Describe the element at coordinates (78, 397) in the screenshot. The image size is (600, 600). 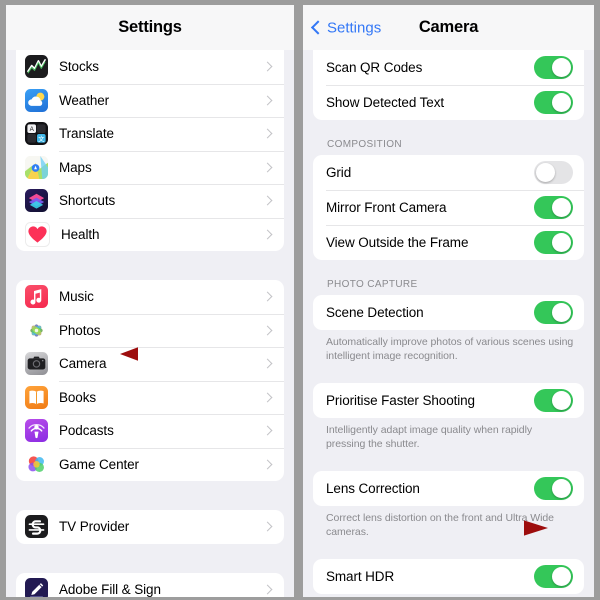
I see `settings-row-label: Books` at that location.